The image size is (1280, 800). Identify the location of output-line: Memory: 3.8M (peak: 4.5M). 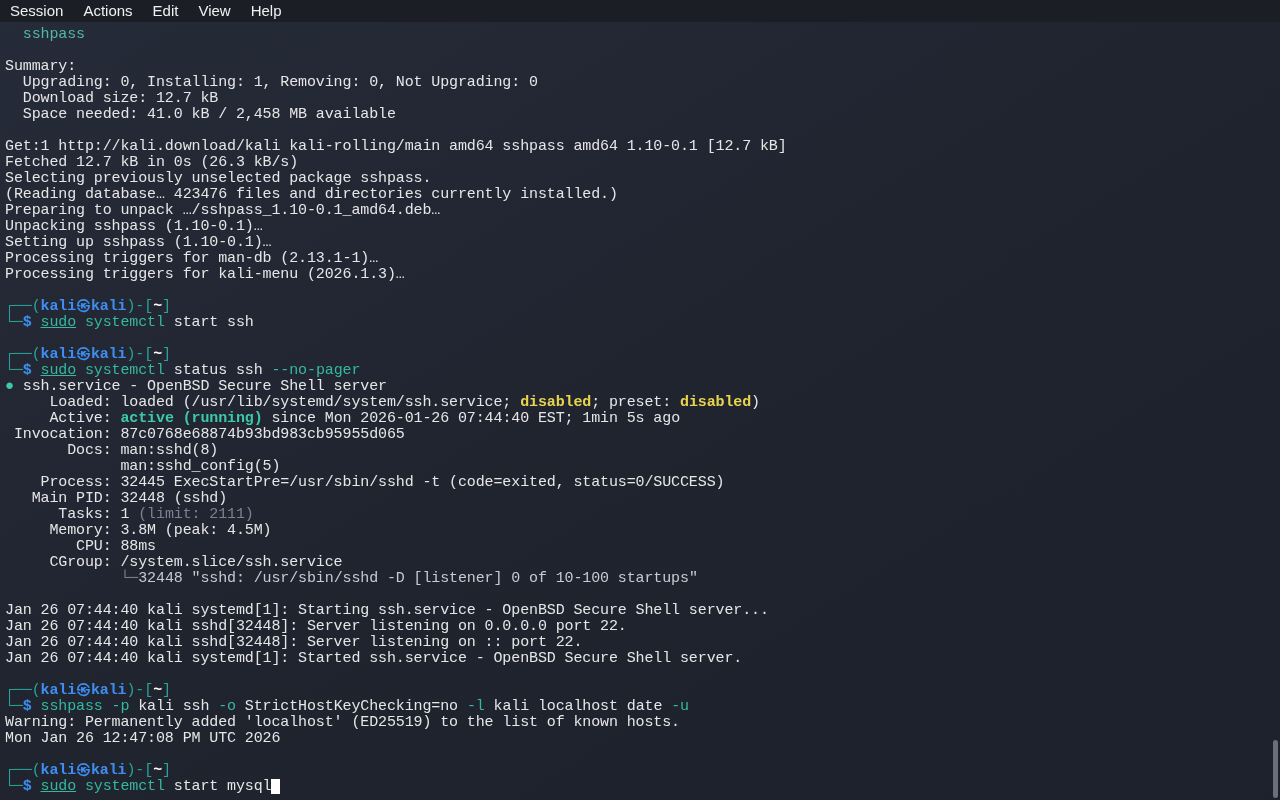
(160, 531).